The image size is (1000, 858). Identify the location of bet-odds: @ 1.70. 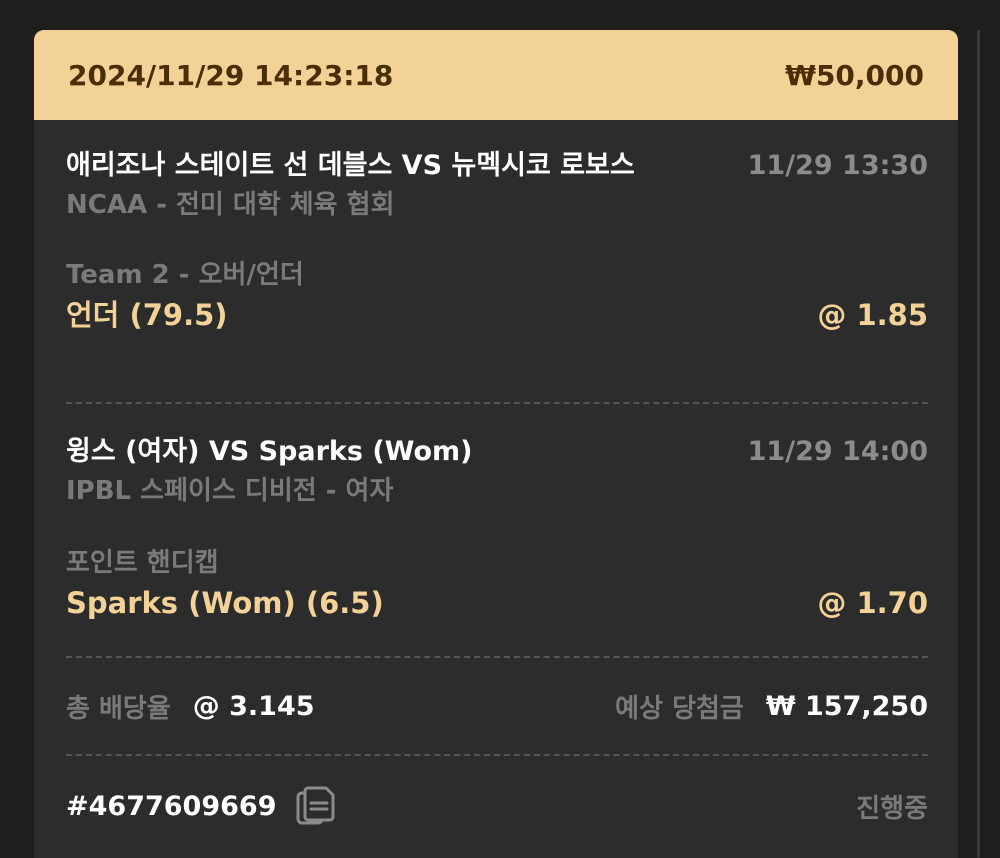
(872, 603).